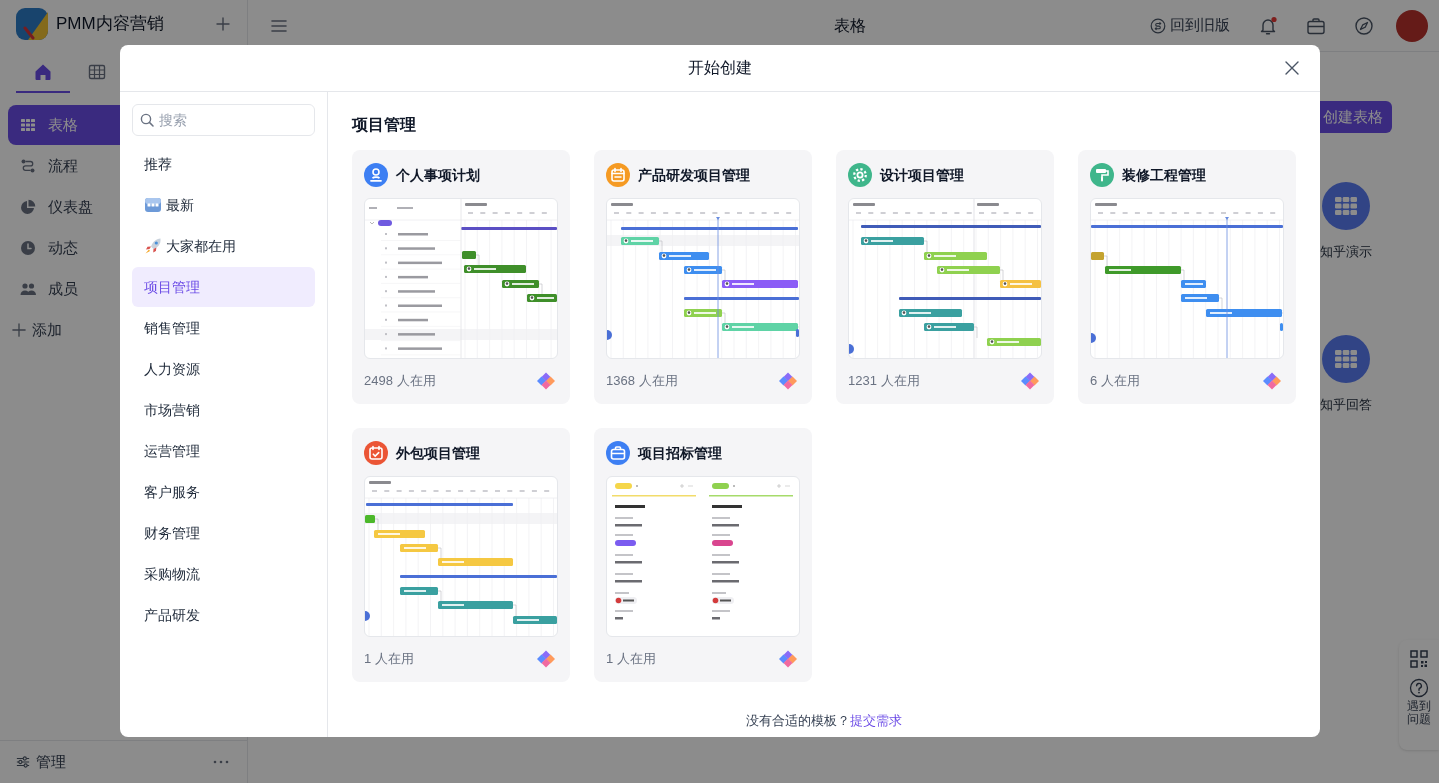 Image resolution: width=1439 pixels, height=783 pixels. Describe the element at coordinates (849, 25) in the screenshot. I see `page-title: 表格` at that location.